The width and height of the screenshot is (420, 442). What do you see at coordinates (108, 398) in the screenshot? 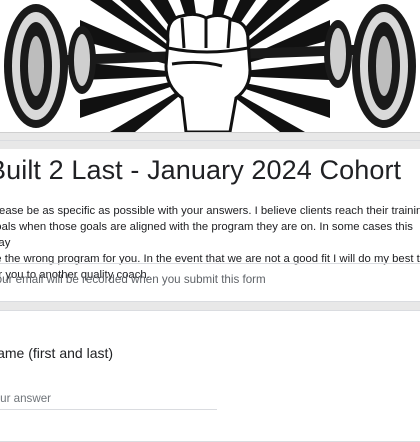
I see `name-answer-input` at bounding box center [108, 398].